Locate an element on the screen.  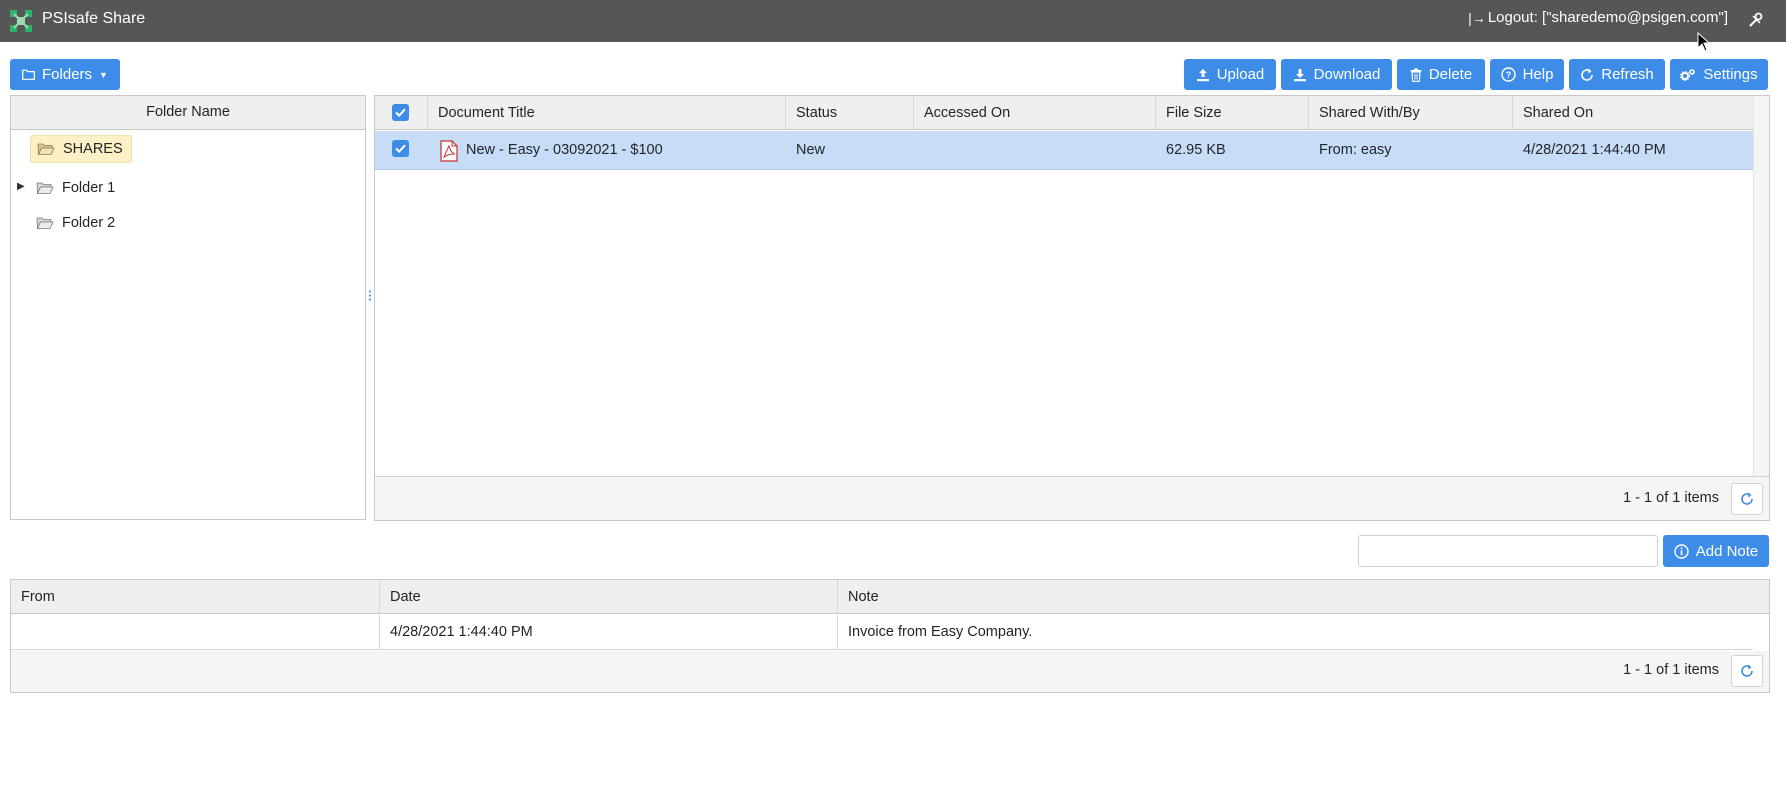
help-label: Help is located at coordinates (1538, 74).